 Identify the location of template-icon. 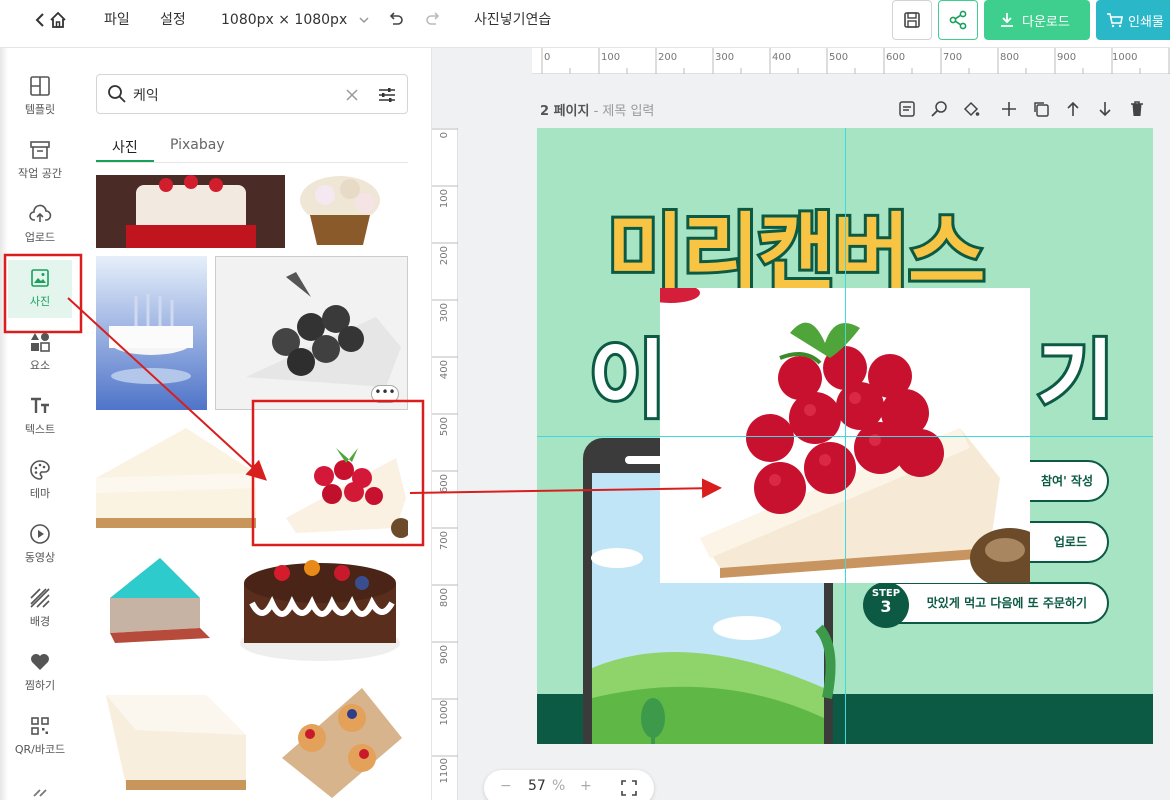
(40, 86).